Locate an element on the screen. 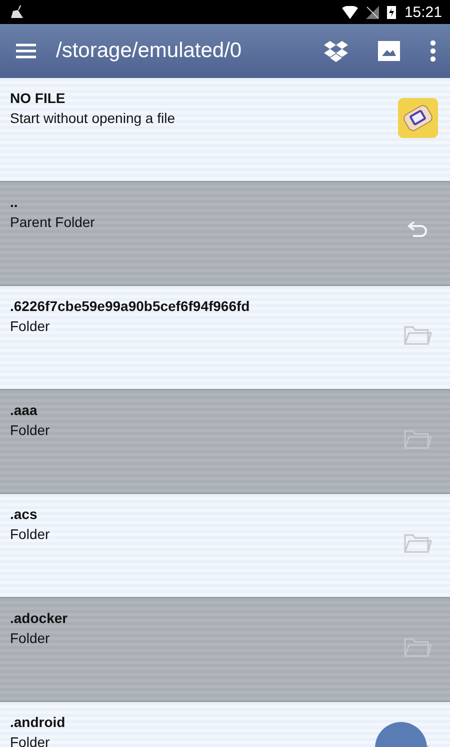  file-description: Parent Folder is located at coordinates (53, 222).